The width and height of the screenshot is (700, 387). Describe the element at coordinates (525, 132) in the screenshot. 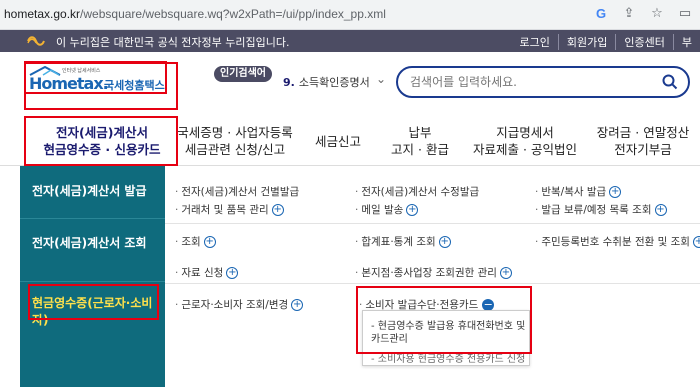

I see `nav-label-line1: 지급명세서` at that location.